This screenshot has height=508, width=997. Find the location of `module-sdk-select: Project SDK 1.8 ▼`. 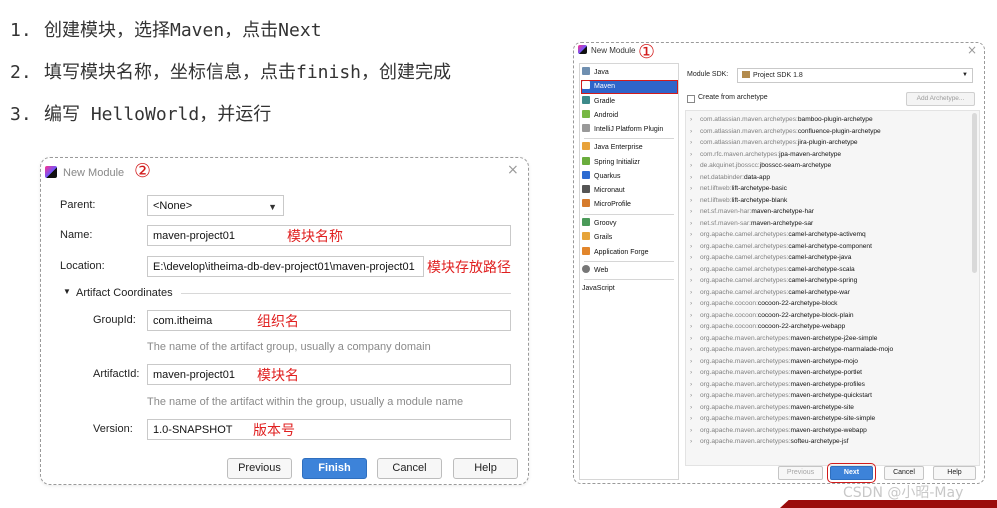

module-sdk-select: Project SDK 1.8 ▼ is located at coordinates (855, 75).